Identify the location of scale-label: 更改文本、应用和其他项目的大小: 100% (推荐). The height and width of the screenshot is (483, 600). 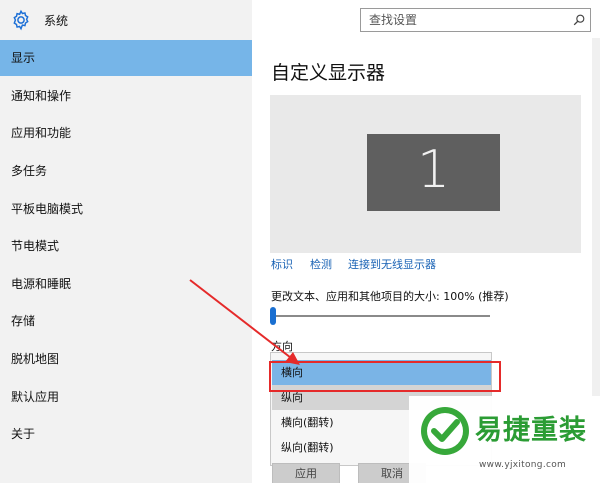
(390, 296).